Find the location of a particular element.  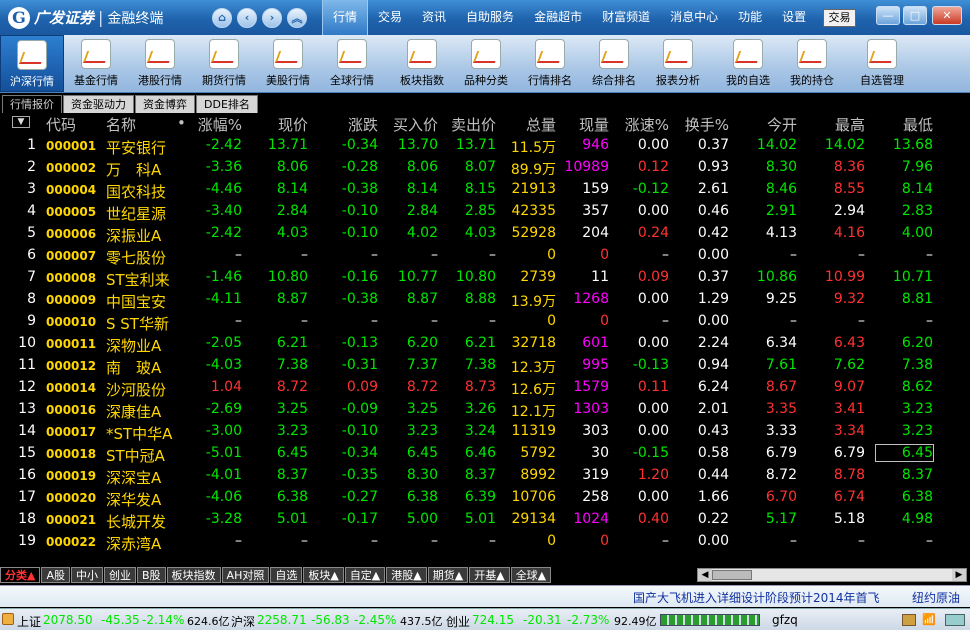

col-header-8: 总量 is located at coordinates (541, 124).